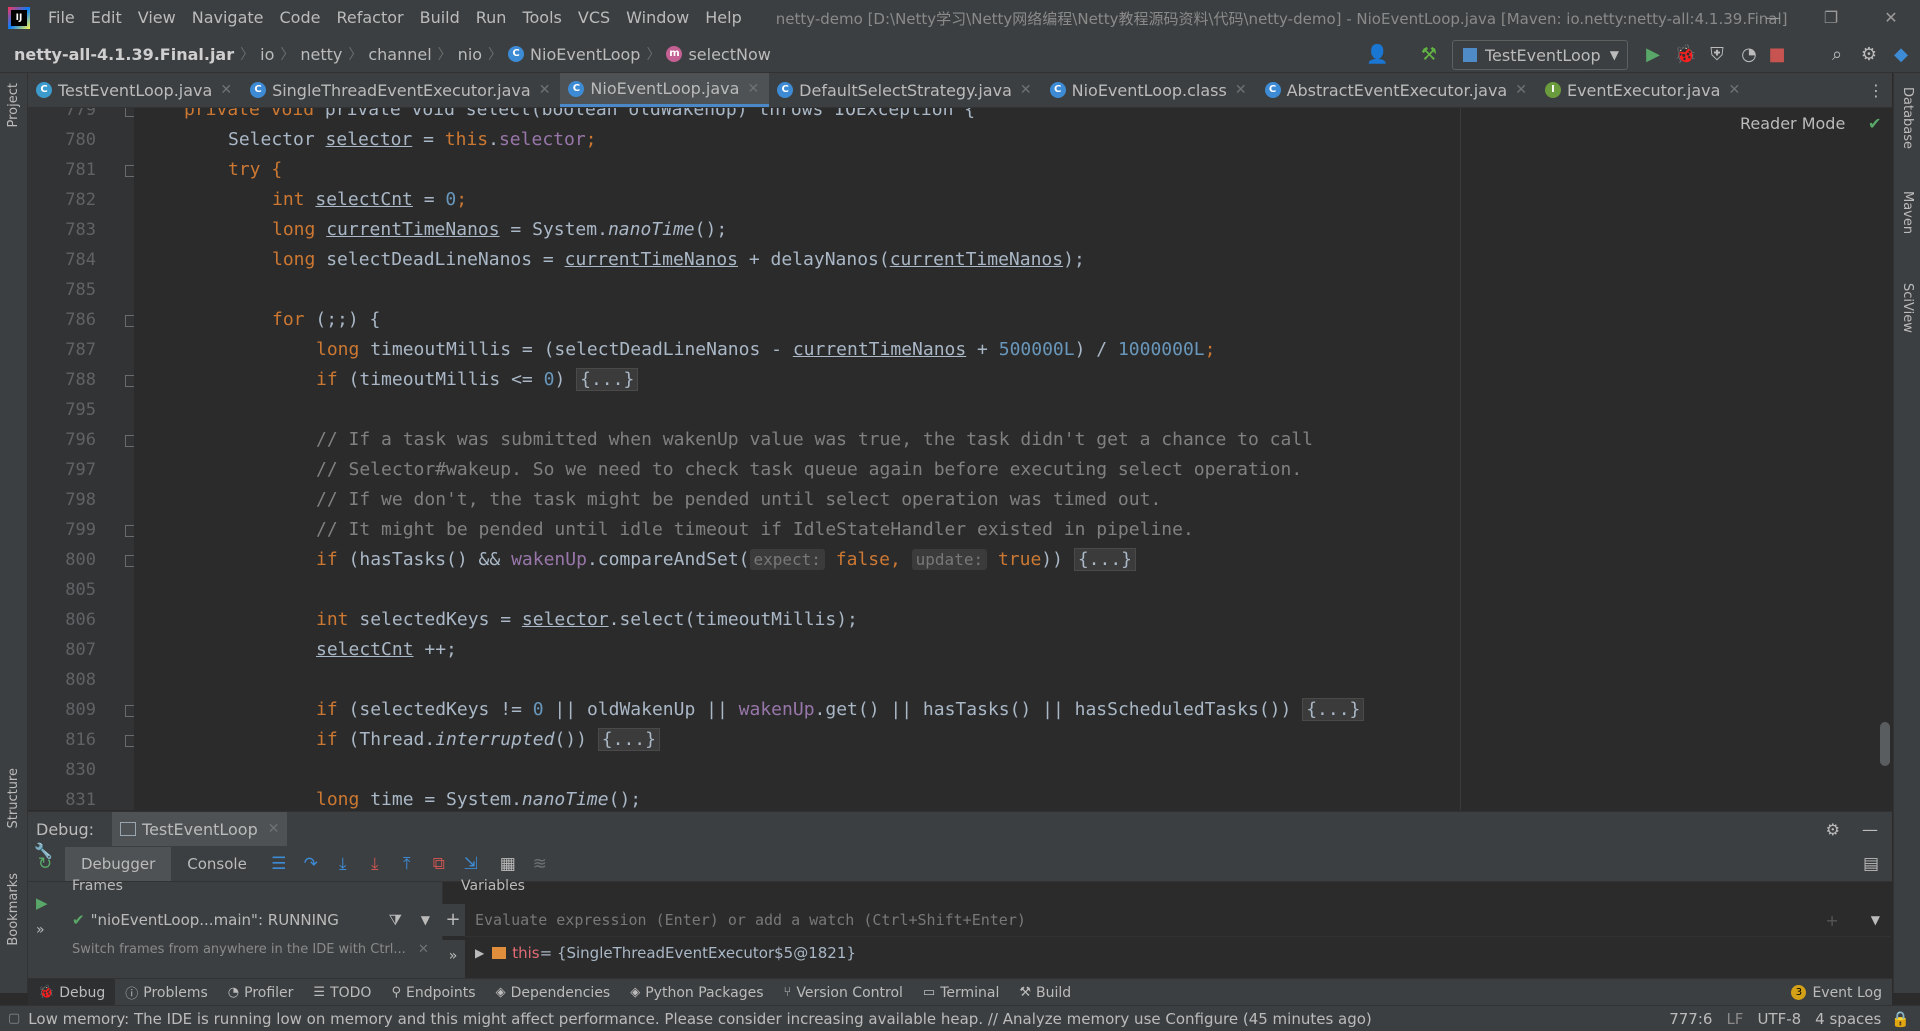 Image resolution: width=1920 pixels, height=1031 pixels. Describe the element at coordinates (1874, 123) in the screenshot. I see `inspection-ok-icon: ✔` at that location.